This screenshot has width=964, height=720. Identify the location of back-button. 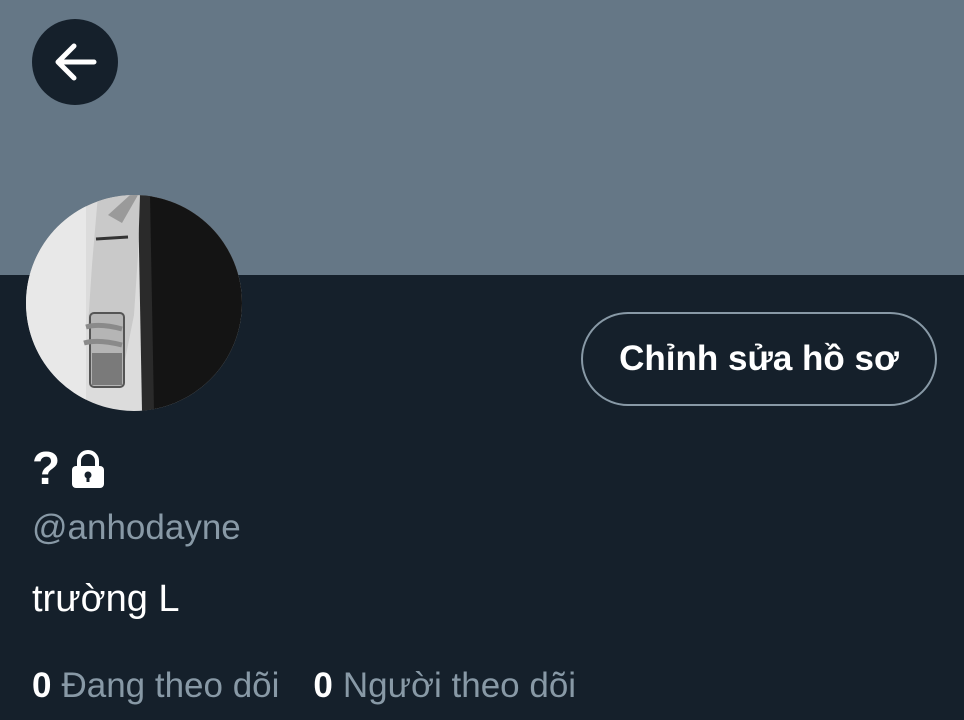
(75, 62).